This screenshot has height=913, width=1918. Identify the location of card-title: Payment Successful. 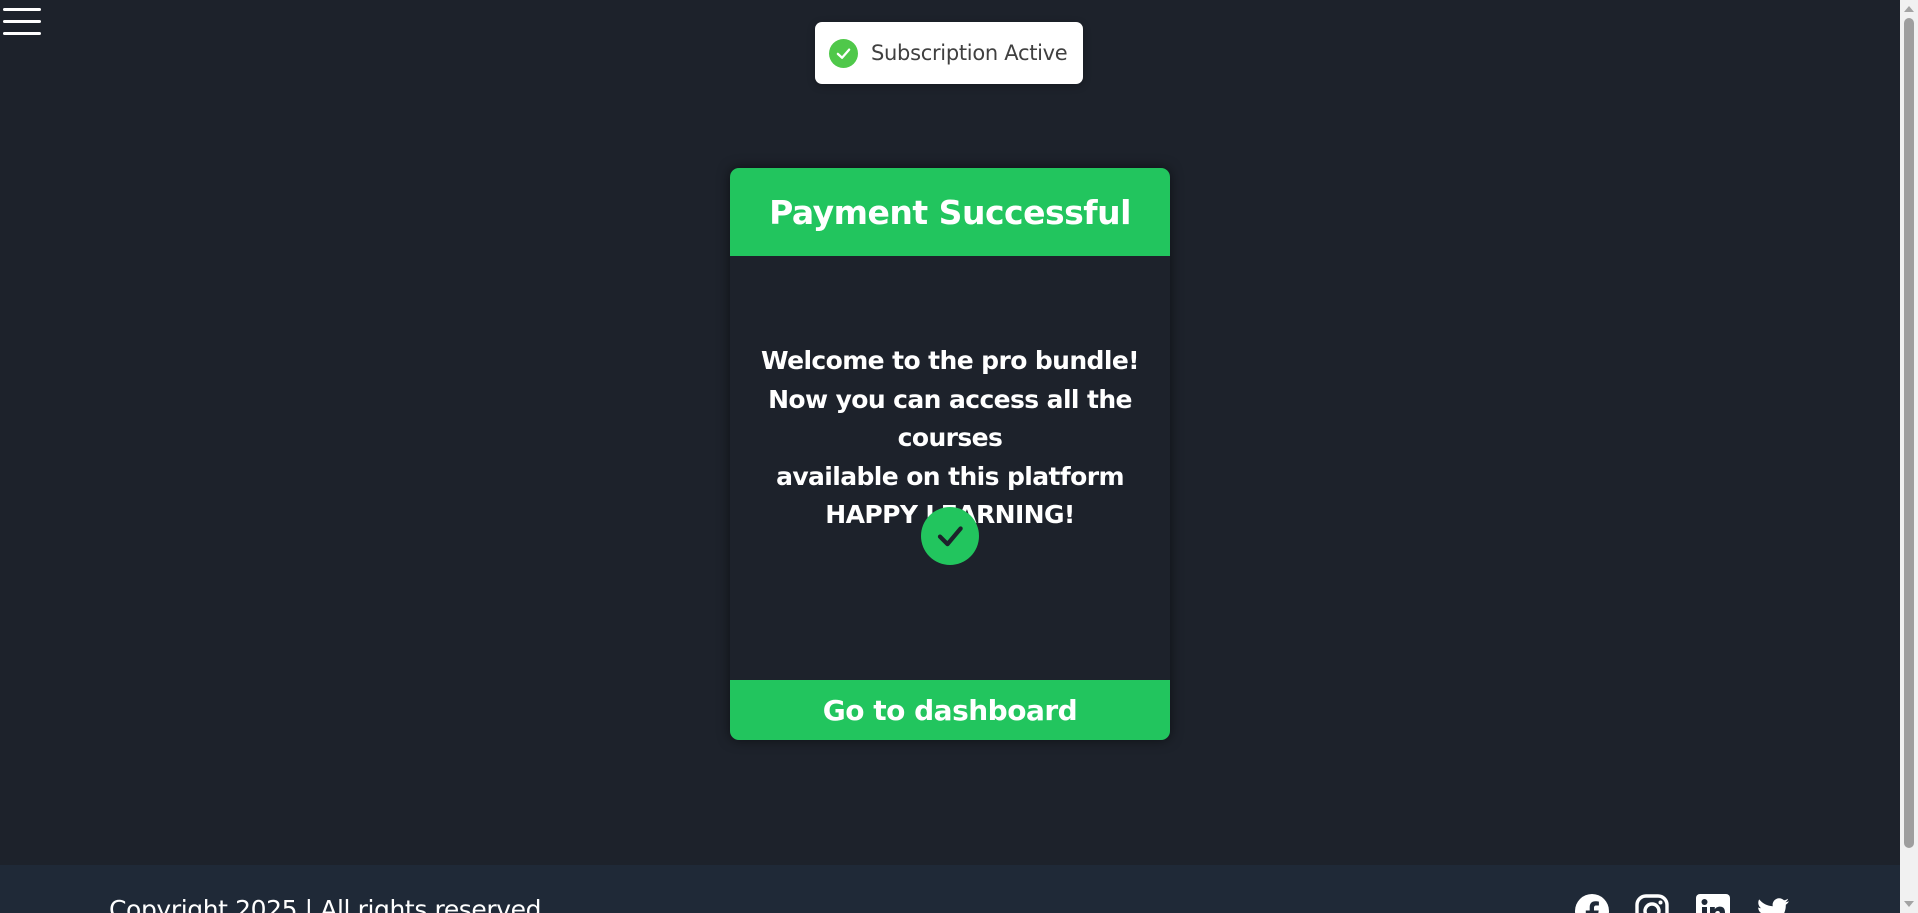
(950, 212).